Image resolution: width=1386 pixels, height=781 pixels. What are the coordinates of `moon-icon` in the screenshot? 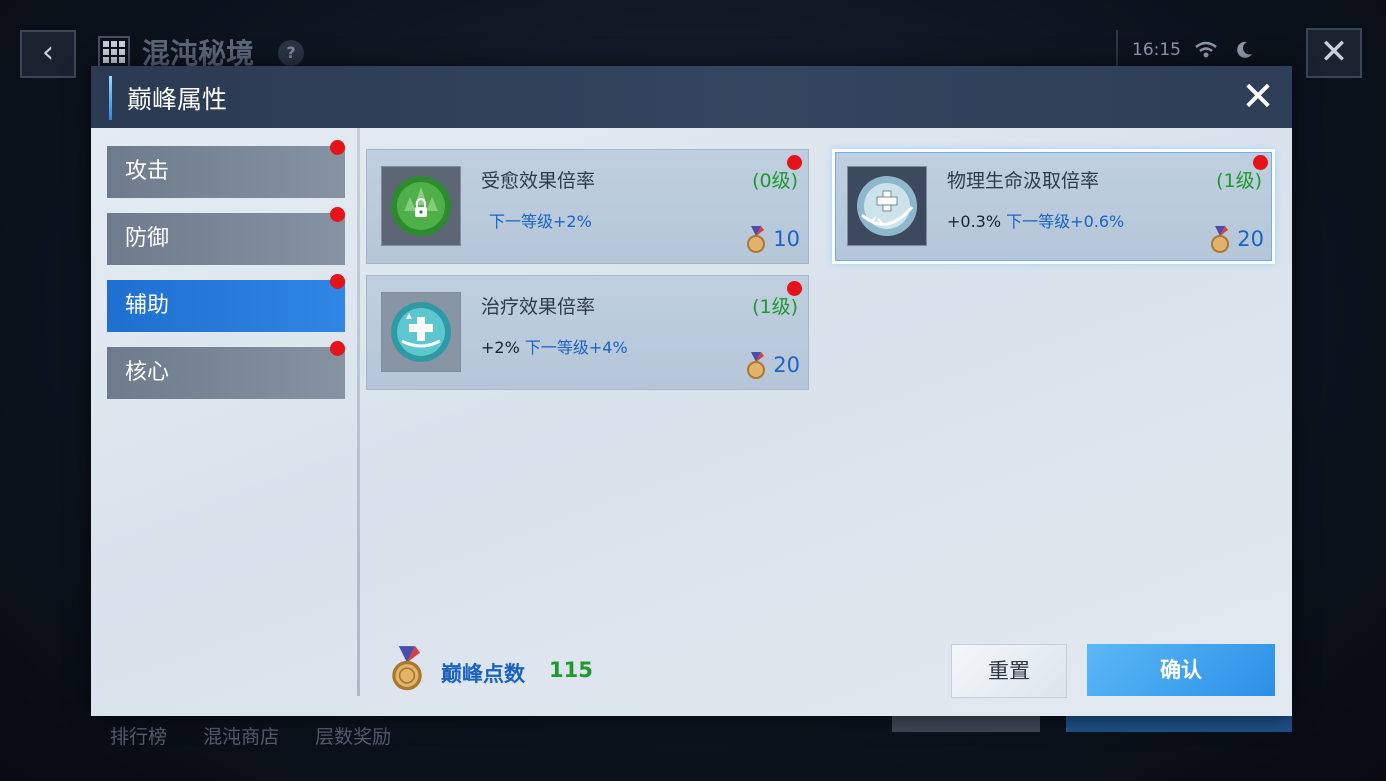 It's located at (1244, 49).